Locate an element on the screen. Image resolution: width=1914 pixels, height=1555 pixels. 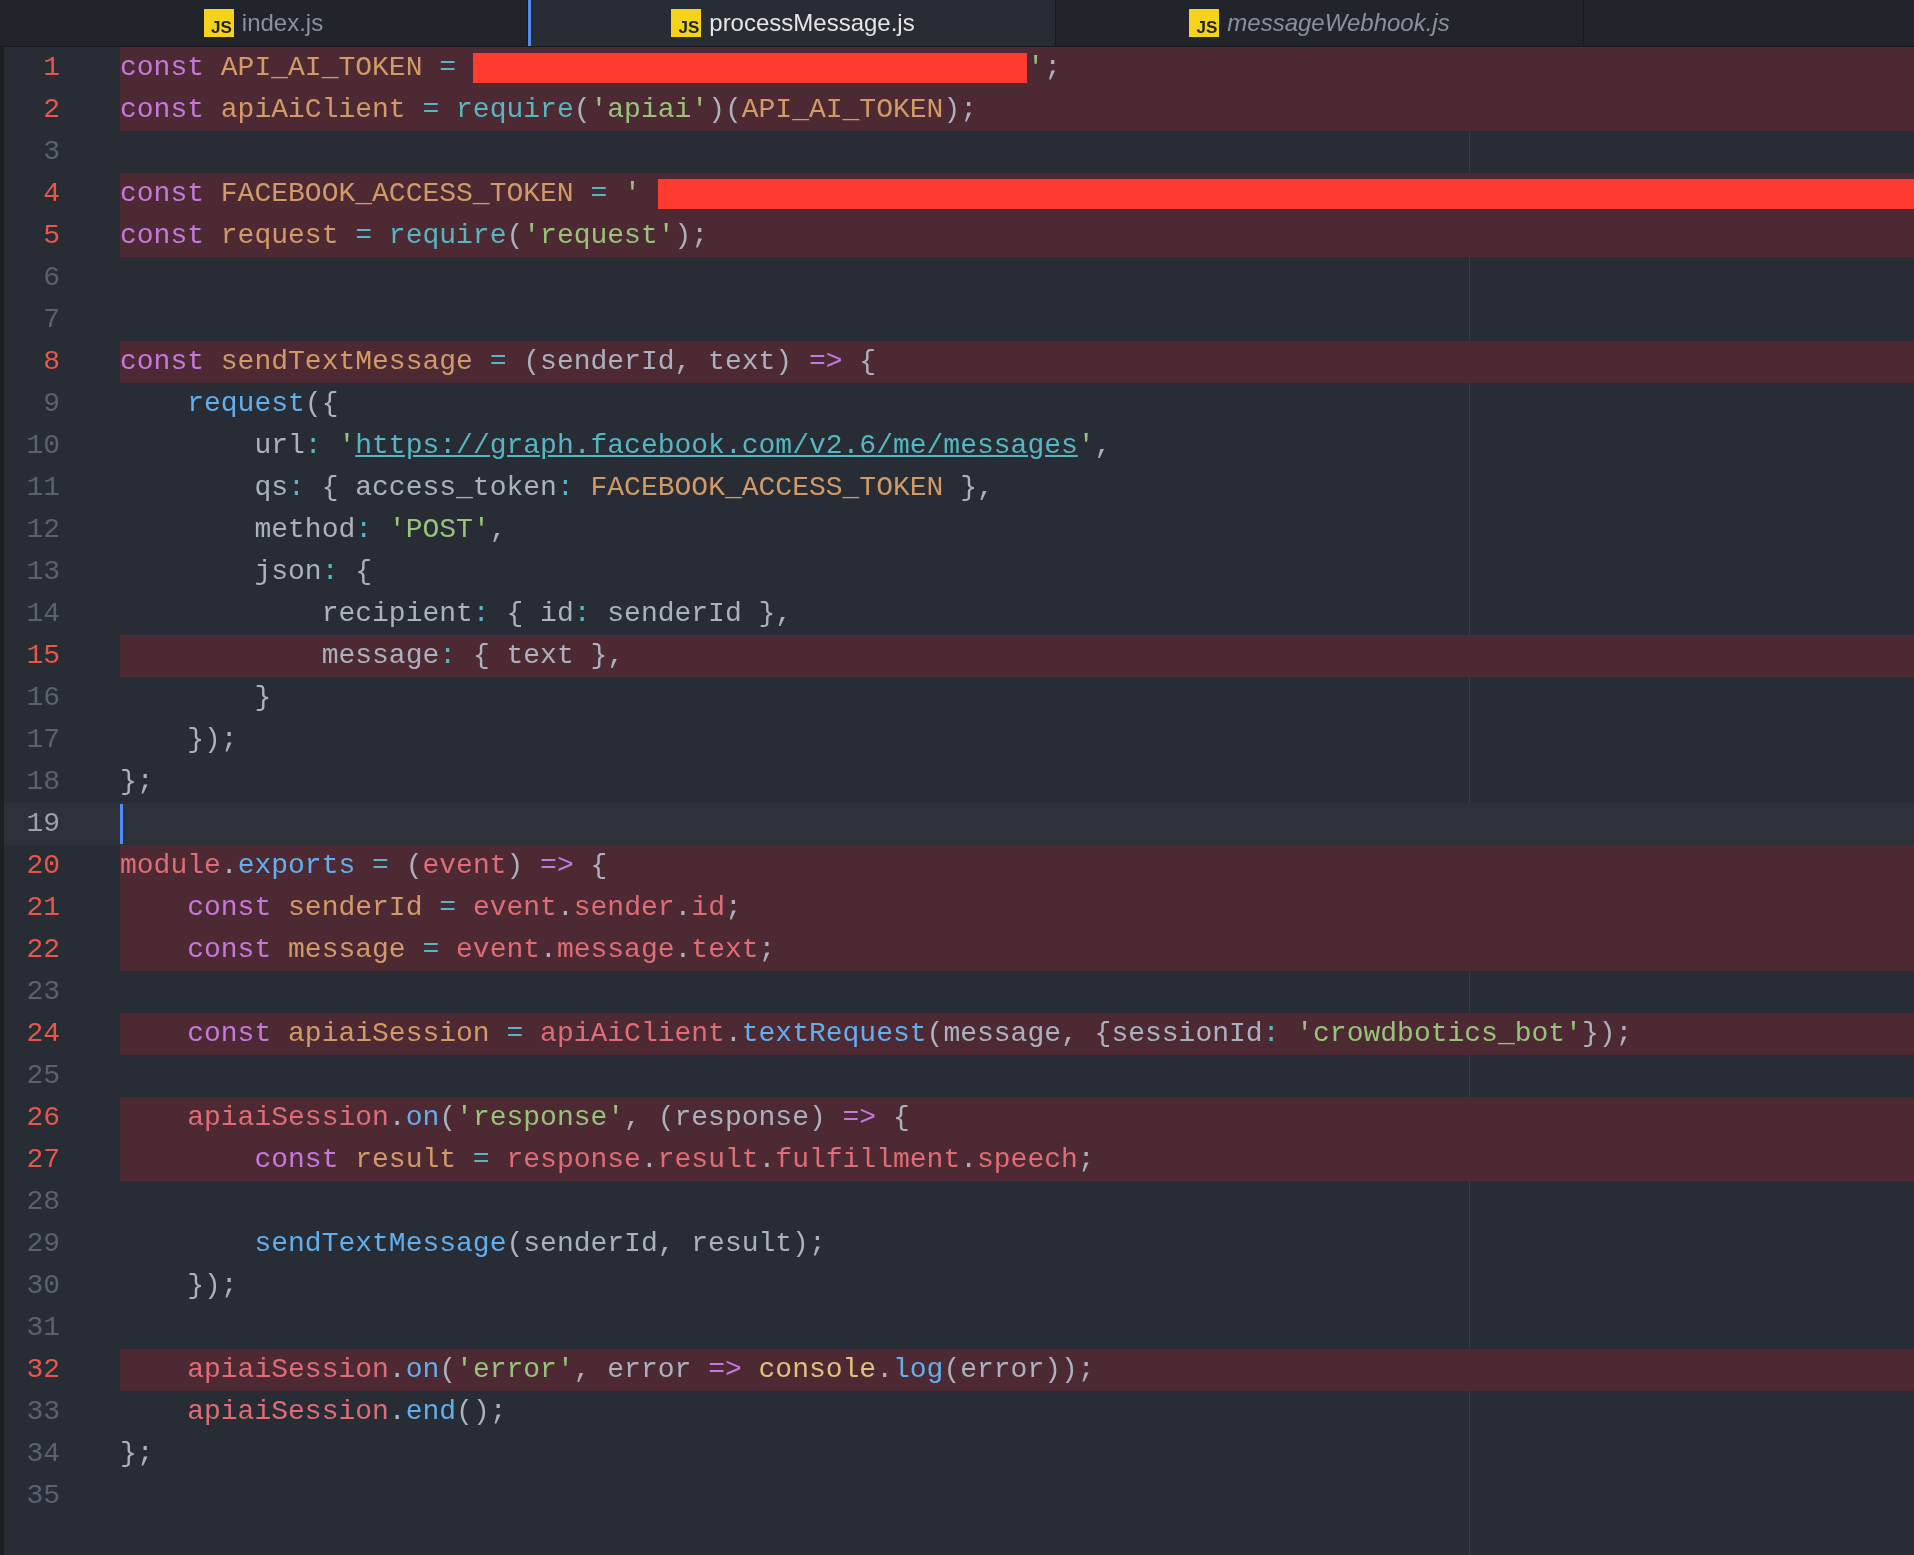
line-number: 5 is located at coordinates (51, 236).